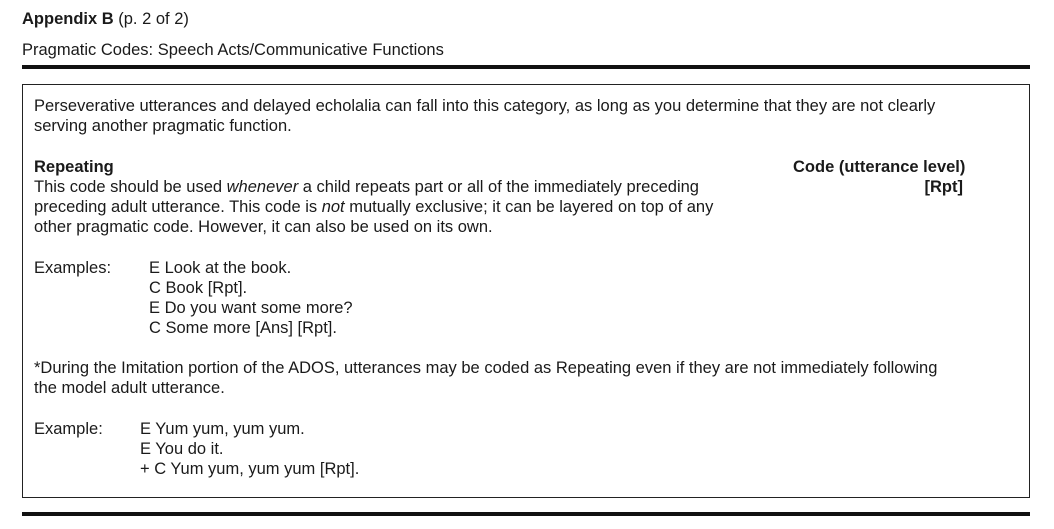 The width and height of the screenshot is (1054, 529). What do you see at coordinates (198, 288) in the screenshot?
I see `example-utterance: C Book [Rpt].` at bounding box center [198, 288].